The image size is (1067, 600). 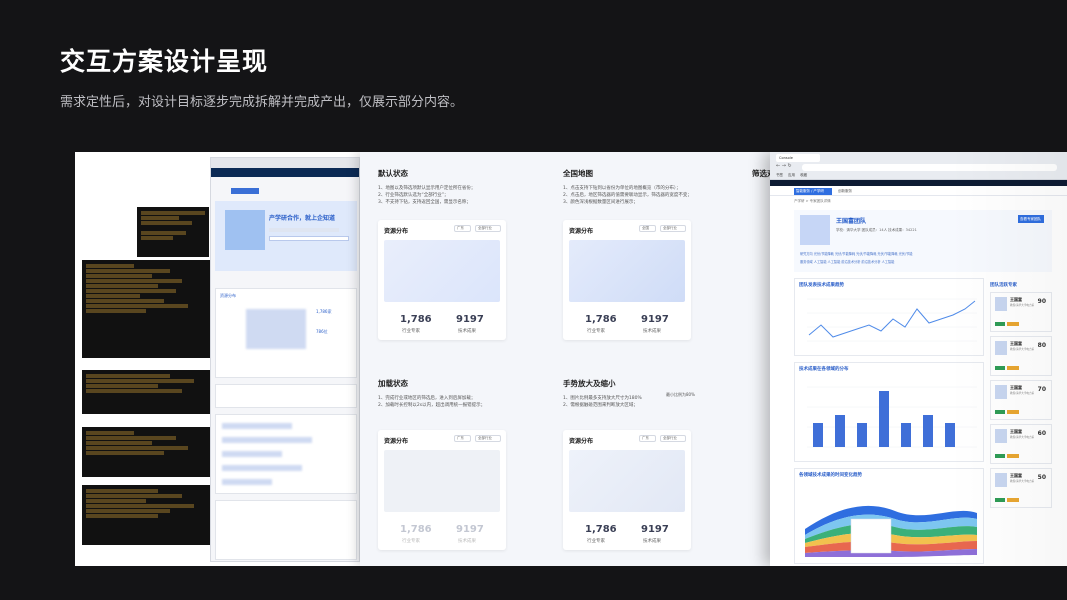 What do you see at coordinates (1031, 219) in the screenshot?
I see `view-team-button: 查看专家团队` at bounding box center [1031, 219].